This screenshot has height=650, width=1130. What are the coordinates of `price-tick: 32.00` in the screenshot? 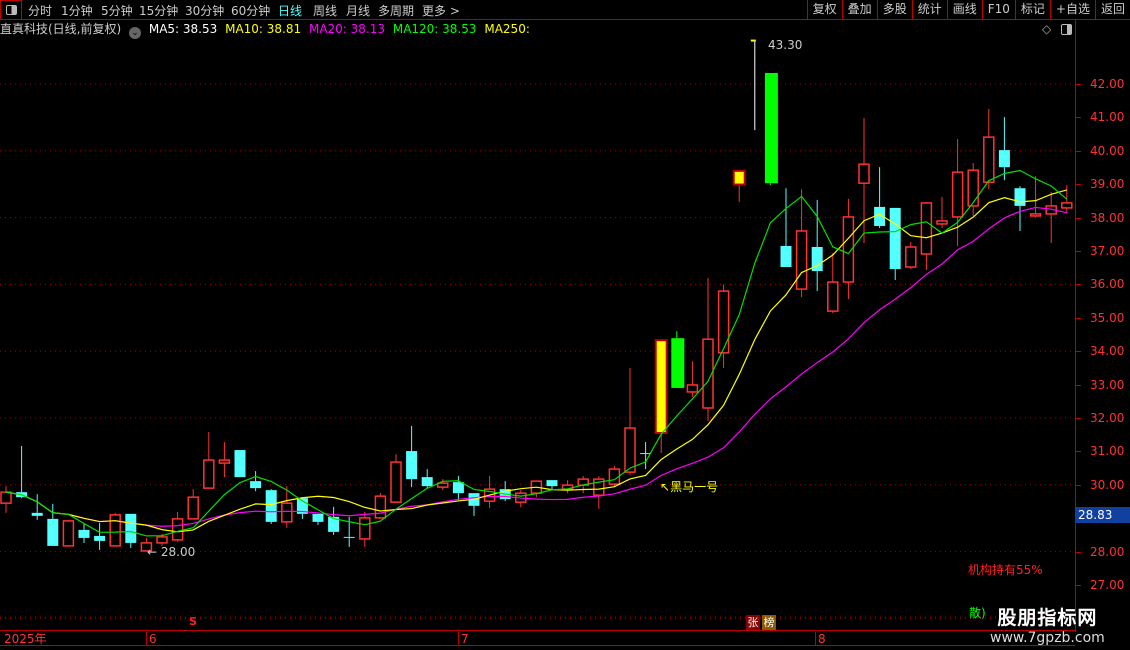 It's located at (1107, 418).